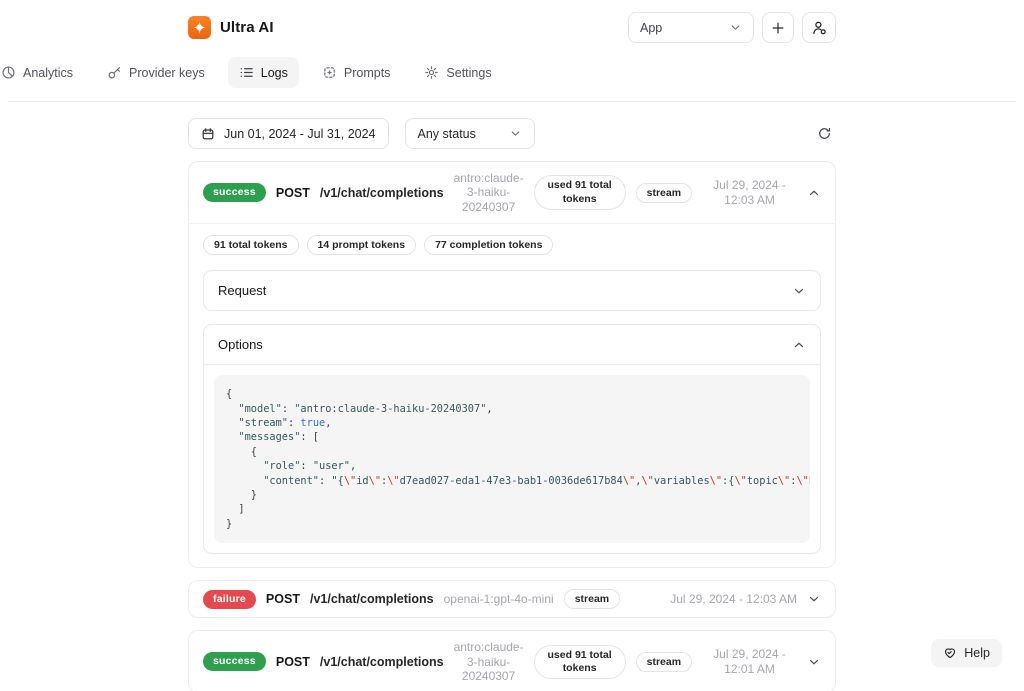 The width and height of the screenshot is (1024, 691). I want to click on refresh-button, so click(824, 133).